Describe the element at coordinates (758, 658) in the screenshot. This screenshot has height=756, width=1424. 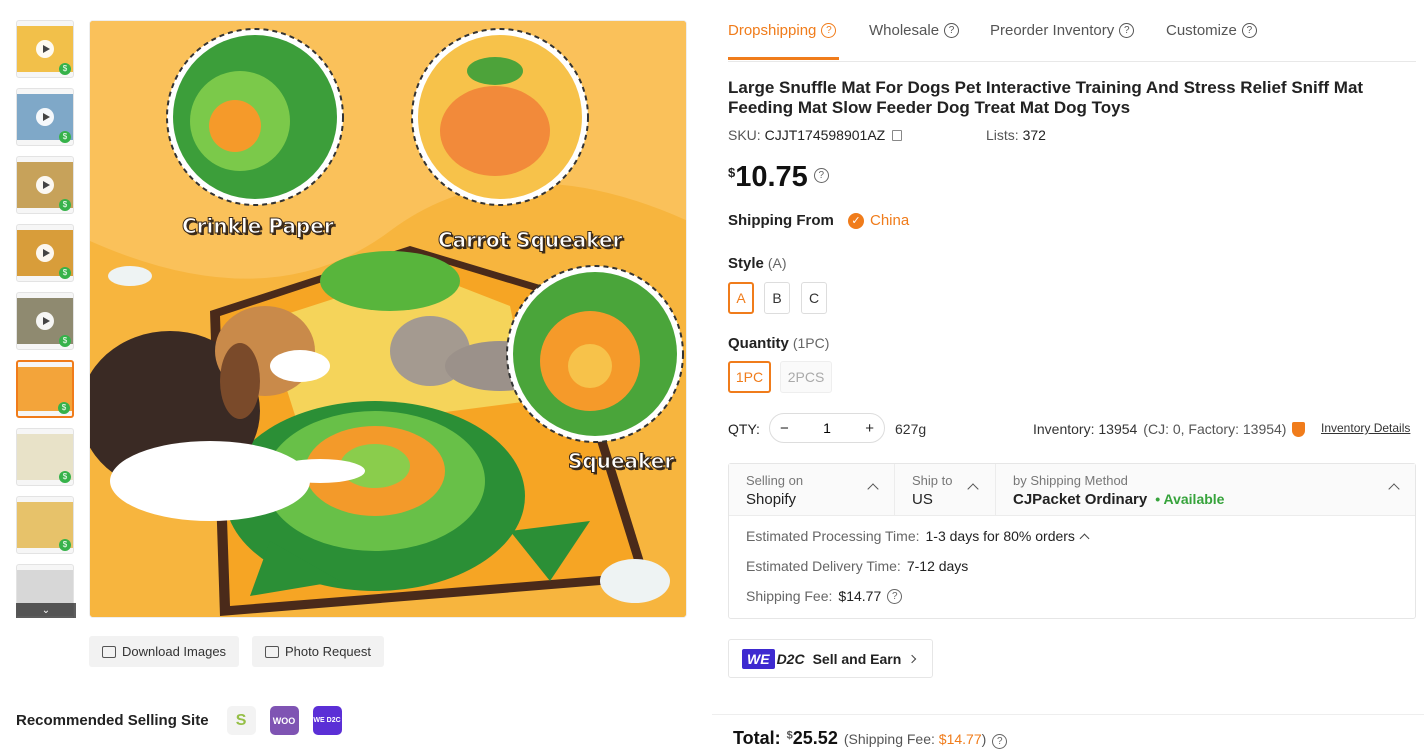
I see `we-logo: WE` at that location.